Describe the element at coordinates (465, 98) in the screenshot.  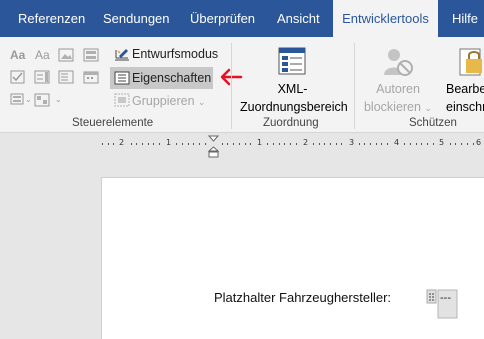
I see `bearbeitung-einschraenken-button: Bearbeitu einschr` at that location.